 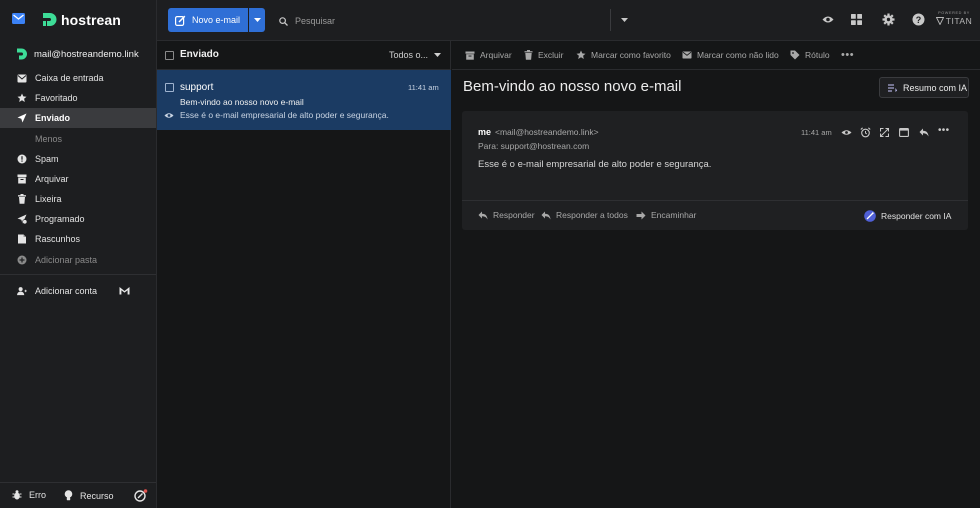 I want to click on read-status-eye-icon, so click(x=169, y=115).